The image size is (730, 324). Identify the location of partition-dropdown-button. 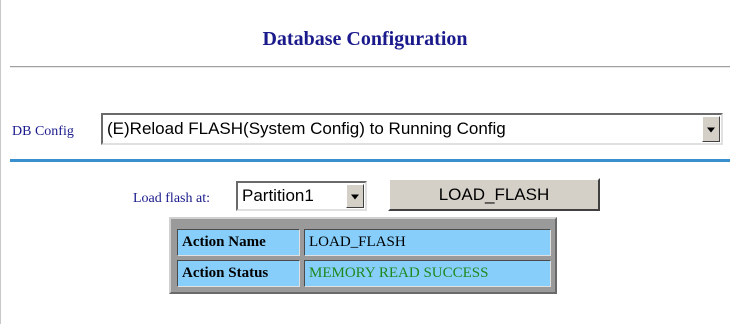
(355, 196).